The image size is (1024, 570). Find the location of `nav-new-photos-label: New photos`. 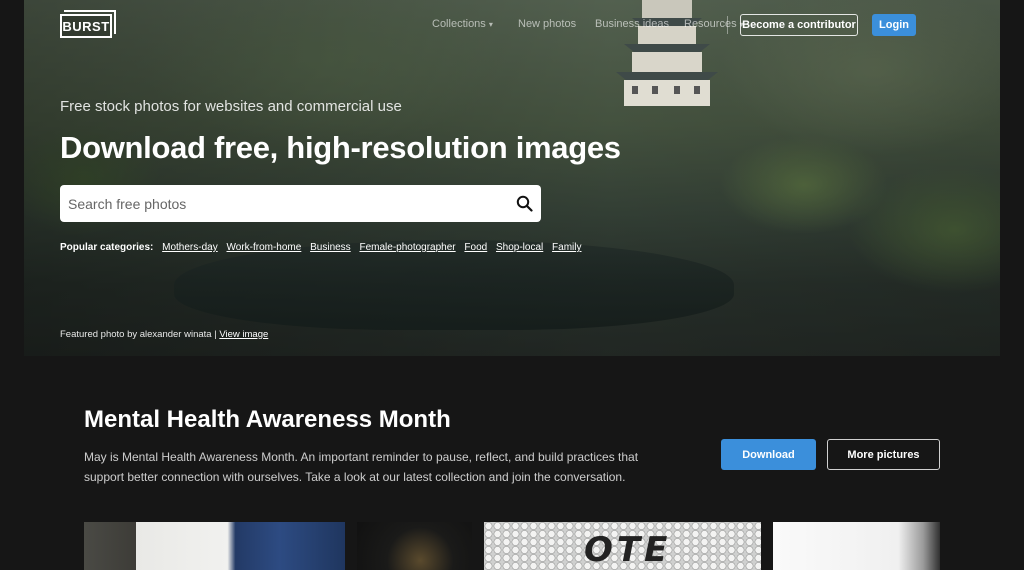

nav-new-photos-label: New photos is located at coordinates (547, 24).